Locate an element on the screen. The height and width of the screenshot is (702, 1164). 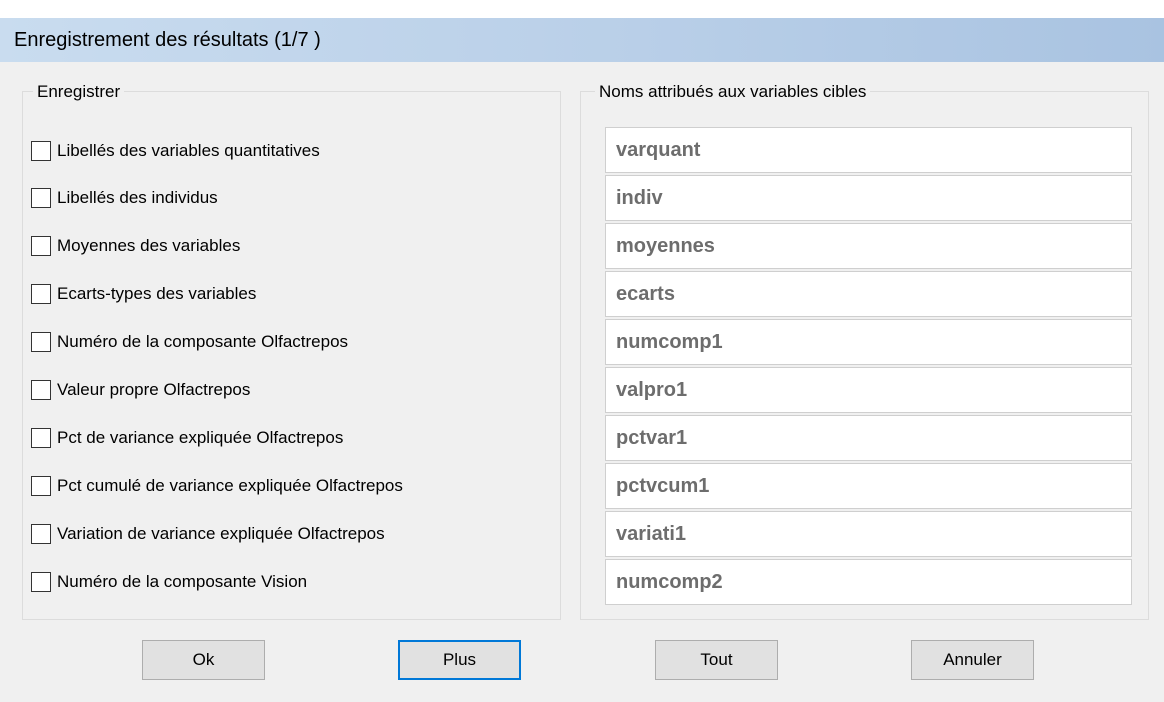
tout-button: Tout is located at coordinates (716, 660).